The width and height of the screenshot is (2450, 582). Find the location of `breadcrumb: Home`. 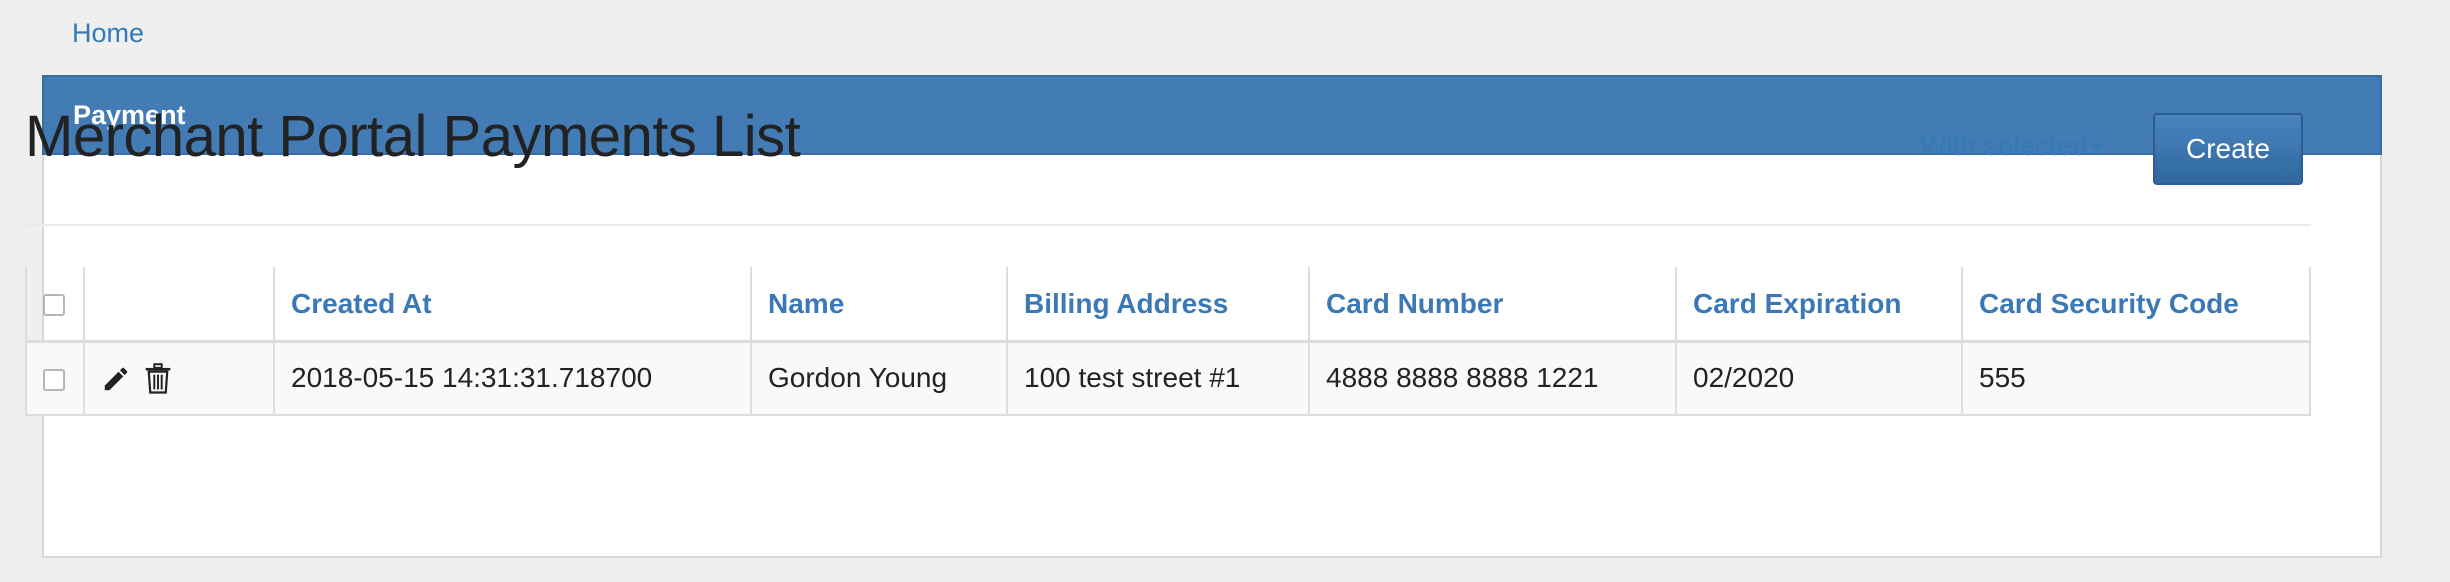

breadcrumb: Home is located at coordinates (108, 33).